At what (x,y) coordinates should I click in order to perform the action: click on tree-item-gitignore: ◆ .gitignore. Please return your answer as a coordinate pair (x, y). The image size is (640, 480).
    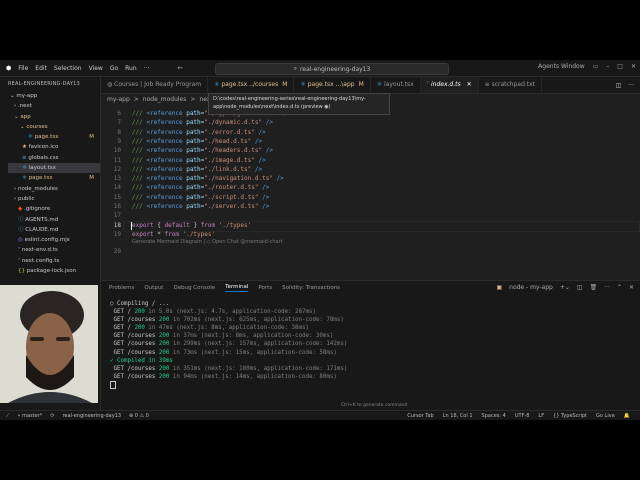
    Looking at the image, I should click on (54, 209).